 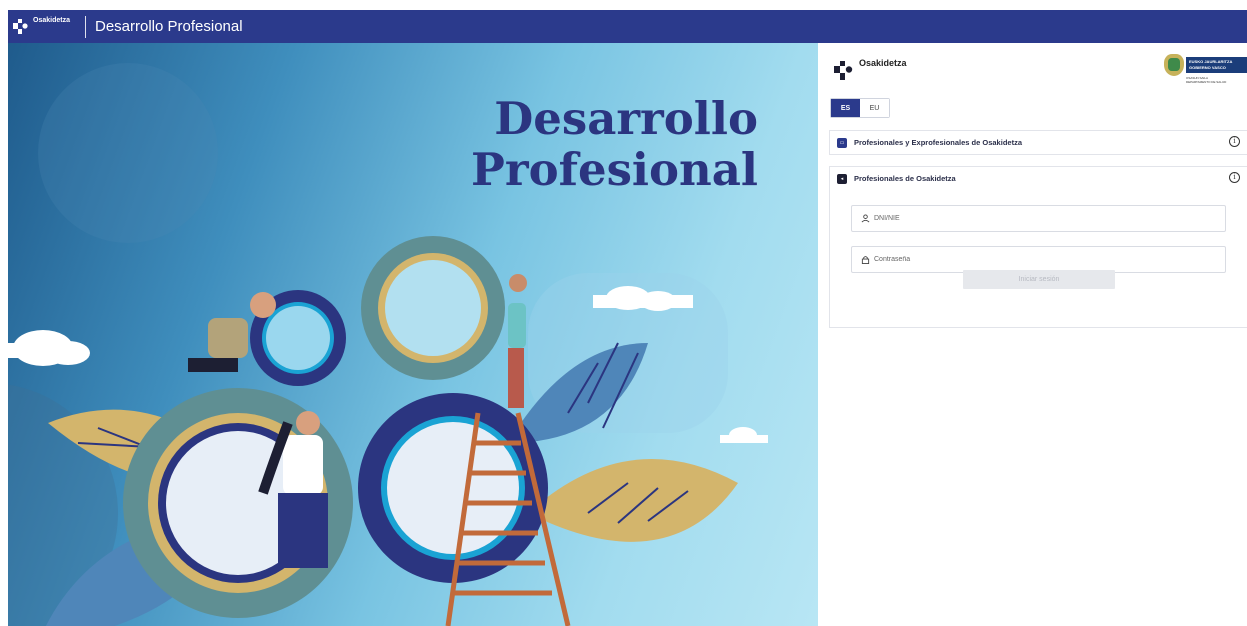 I want to click on dni-field, so click(x=1038, y=218).